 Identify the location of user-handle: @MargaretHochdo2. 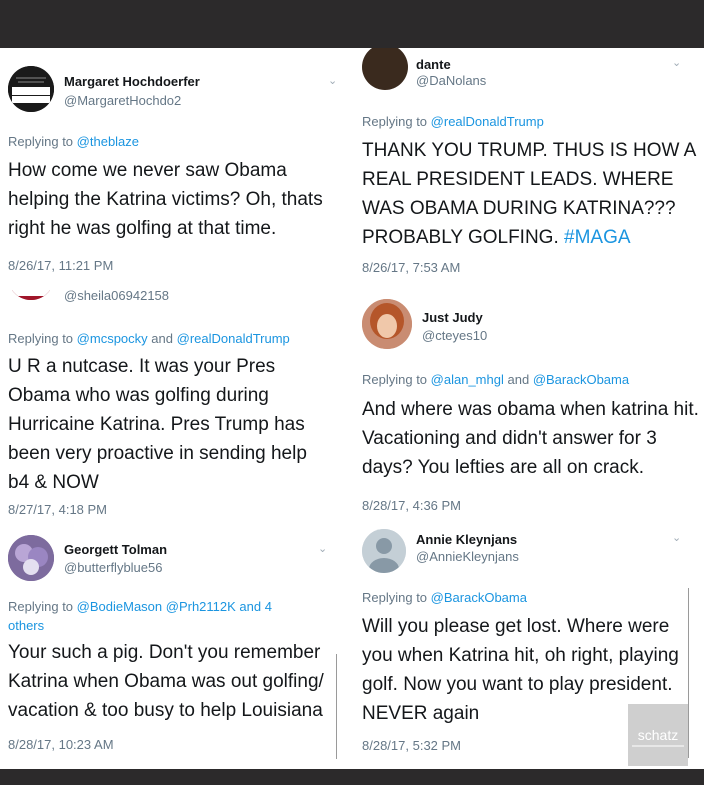
(122, 100).